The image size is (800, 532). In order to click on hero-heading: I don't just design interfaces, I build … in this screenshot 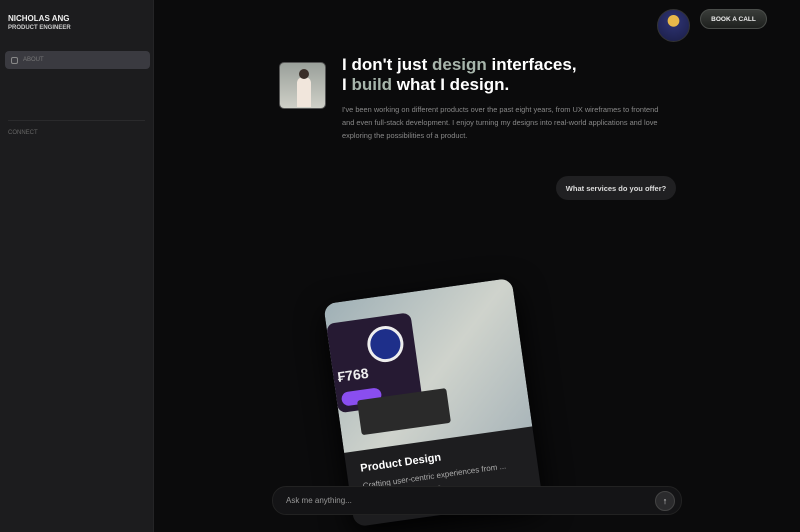, I will do `click(459, 75)`.